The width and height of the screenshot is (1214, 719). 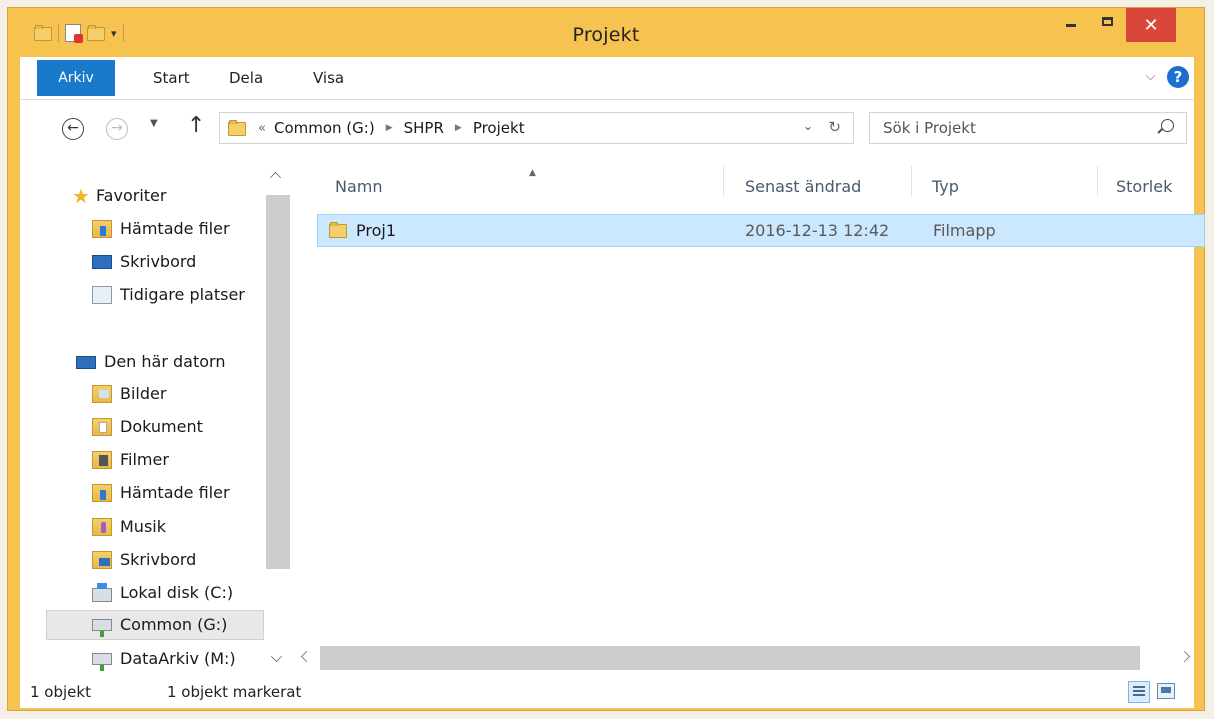 What do you see at coordinates (306, 656) in the screenshot?
I see `scroll-left-icon` at bounding box center [306, 656].